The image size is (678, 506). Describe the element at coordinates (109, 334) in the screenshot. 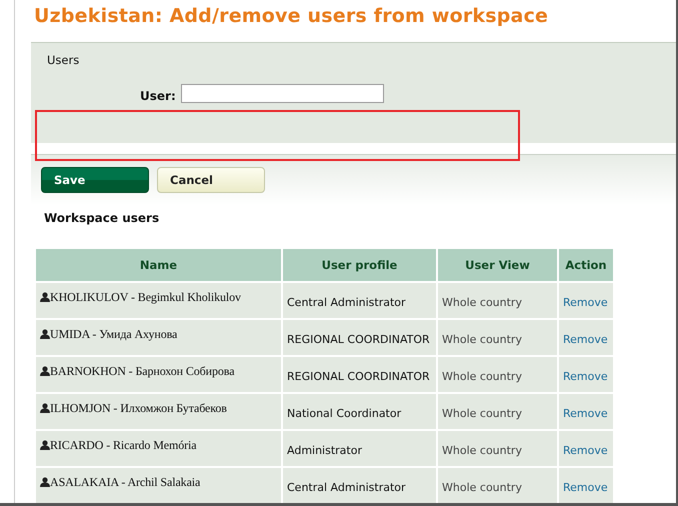

I see `user-name: UMIDA - Умида Ахунова` at that location.